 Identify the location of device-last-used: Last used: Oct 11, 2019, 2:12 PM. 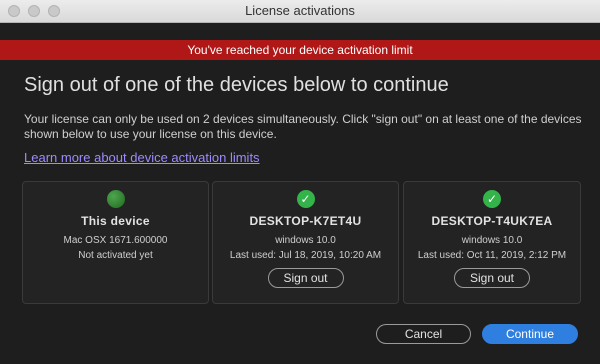
(492, 255).